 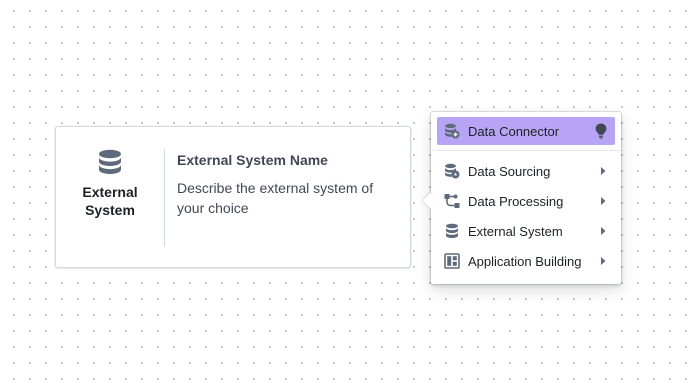 I want to click on menu-item-label: Data Sourcing, so click(x=509, y=171).